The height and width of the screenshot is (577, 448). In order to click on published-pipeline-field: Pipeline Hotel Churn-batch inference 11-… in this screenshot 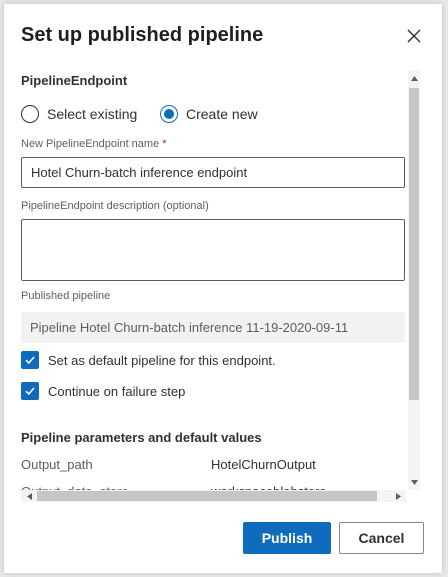, I will do `click(213, 327)`.